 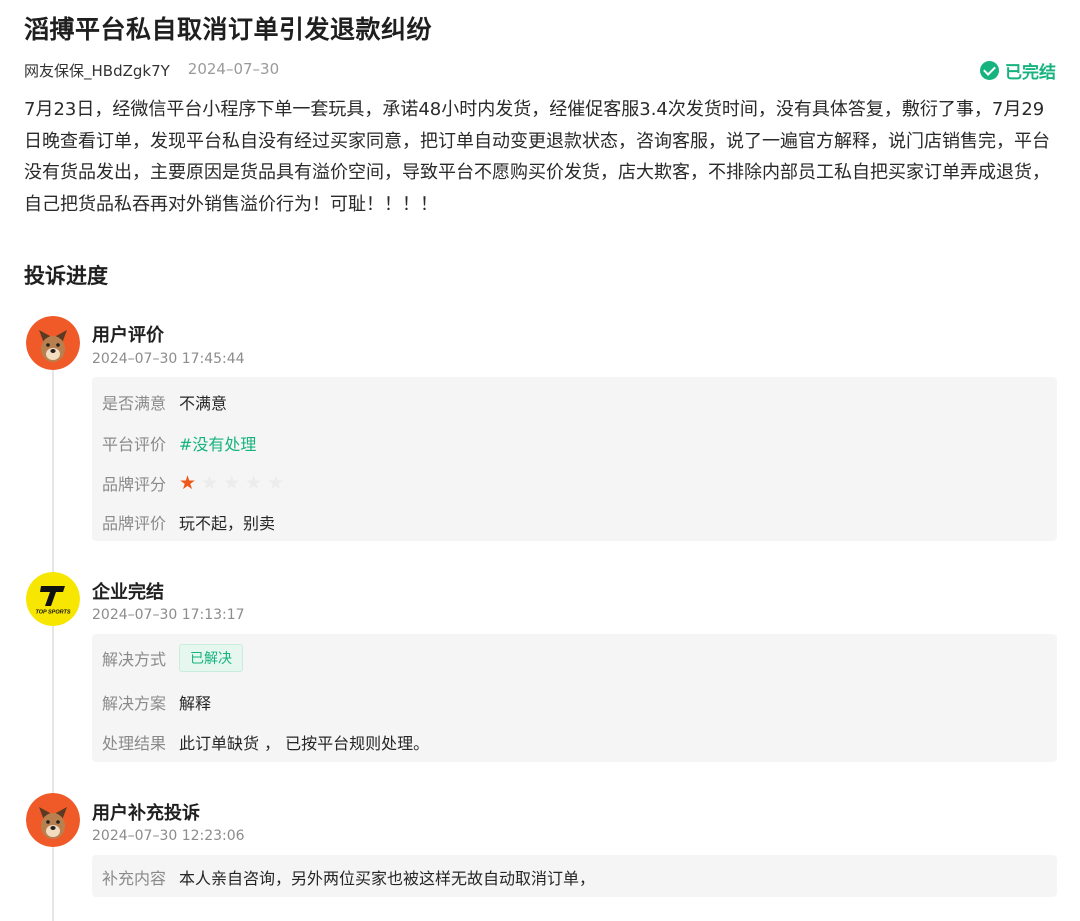 I want to click on row-label: 解决方式, so click(x=134, y=659).